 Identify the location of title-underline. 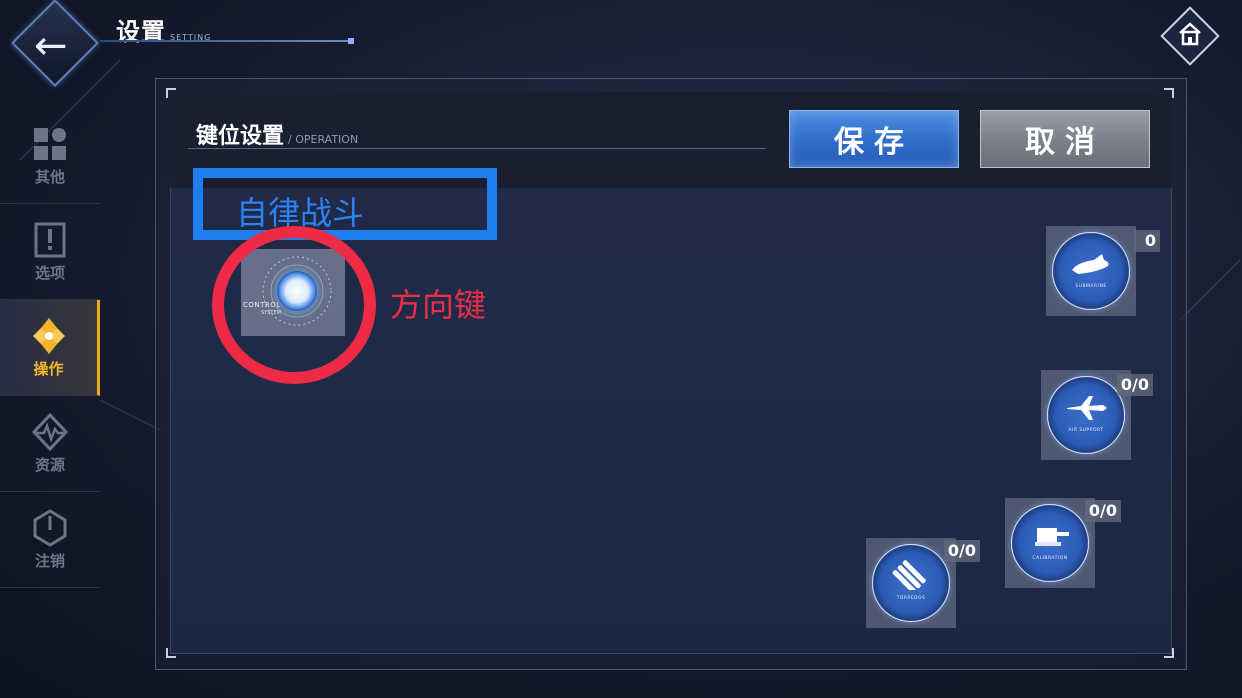
(226, 41).